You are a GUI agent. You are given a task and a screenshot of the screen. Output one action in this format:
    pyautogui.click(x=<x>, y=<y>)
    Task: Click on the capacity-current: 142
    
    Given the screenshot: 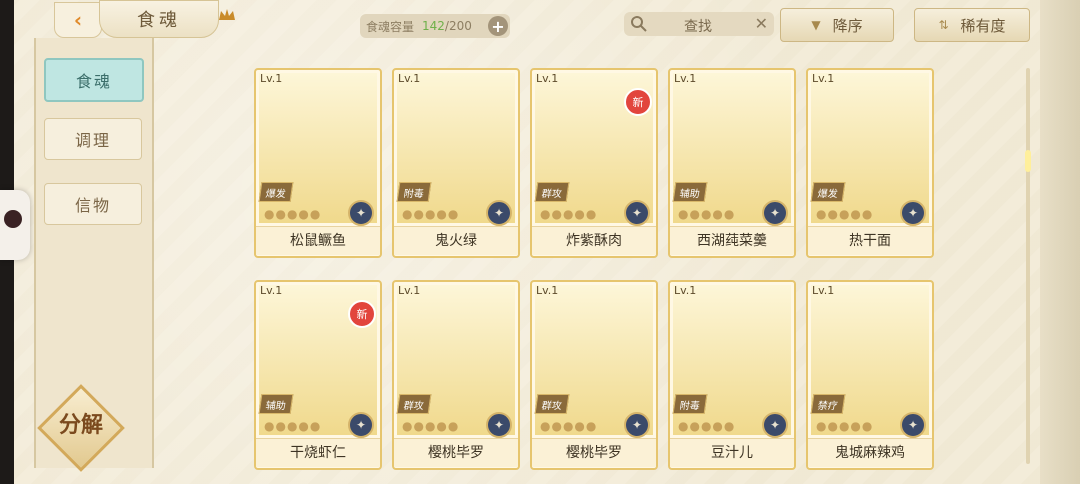 What is the action you would take?
    pyautogui.click(x=433, y=26)
    